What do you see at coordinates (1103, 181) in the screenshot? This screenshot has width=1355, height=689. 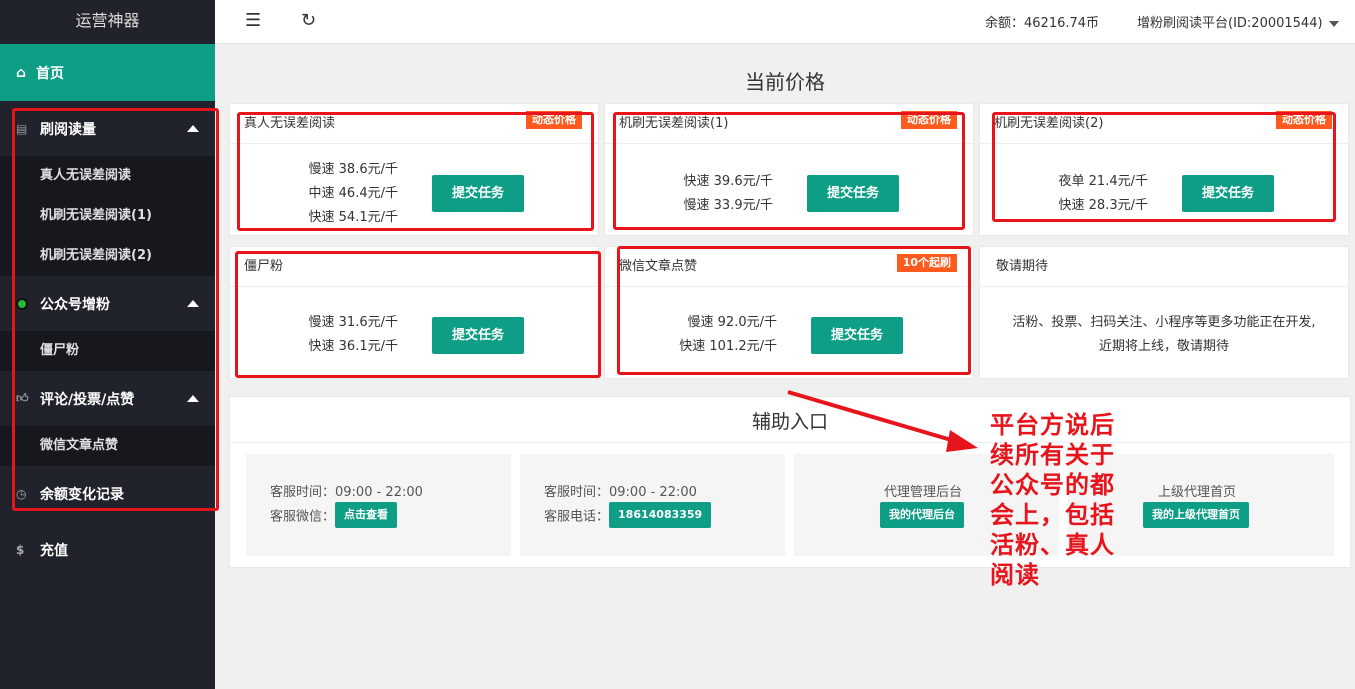 I see `price-line: 夜单 21.4元/千` at bounding box center [1103, 181].